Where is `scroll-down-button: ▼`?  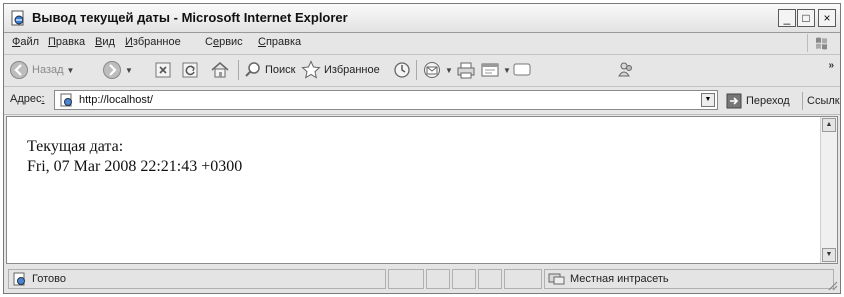
scroll-down-button: ▼ is located at coordinates (829, 255).